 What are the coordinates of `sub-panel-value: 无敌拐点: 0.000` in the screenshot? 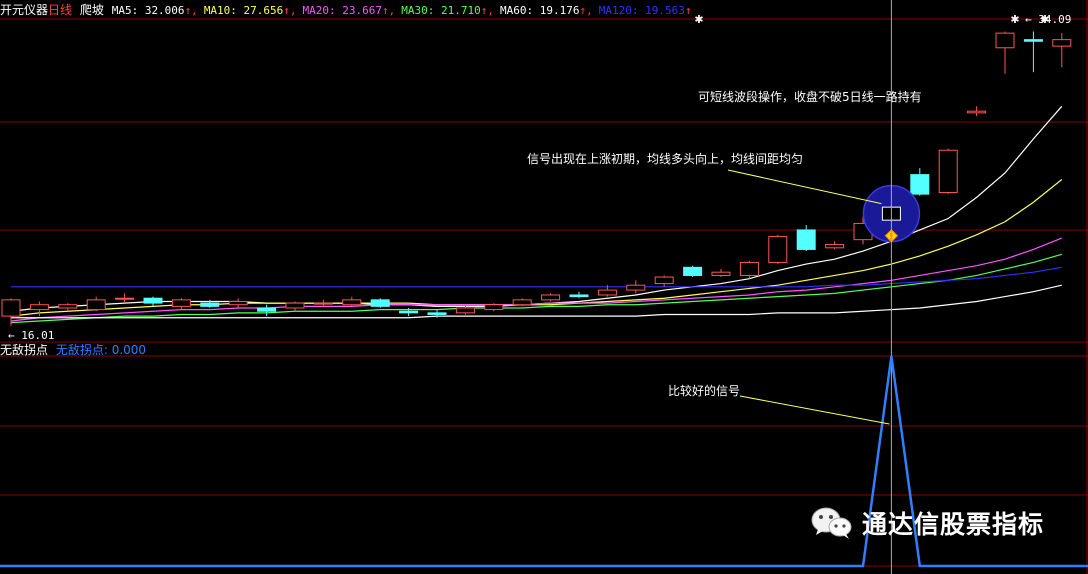 It's located at (101, 350).